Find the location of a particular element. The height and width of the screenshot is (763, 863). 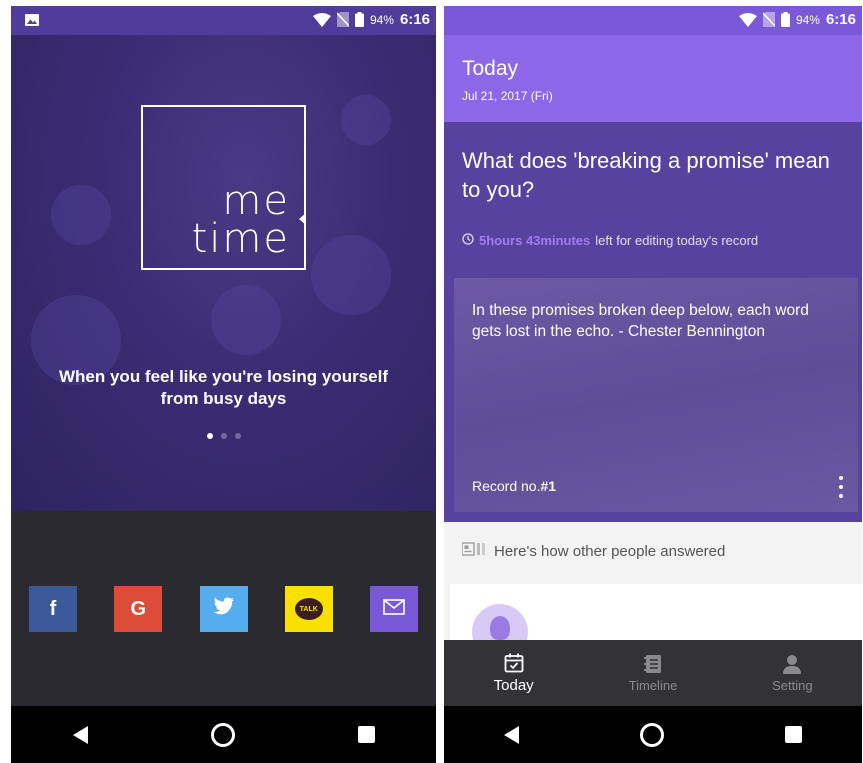

kakaotalk-label: TALK is located at coordinates (308, 609).